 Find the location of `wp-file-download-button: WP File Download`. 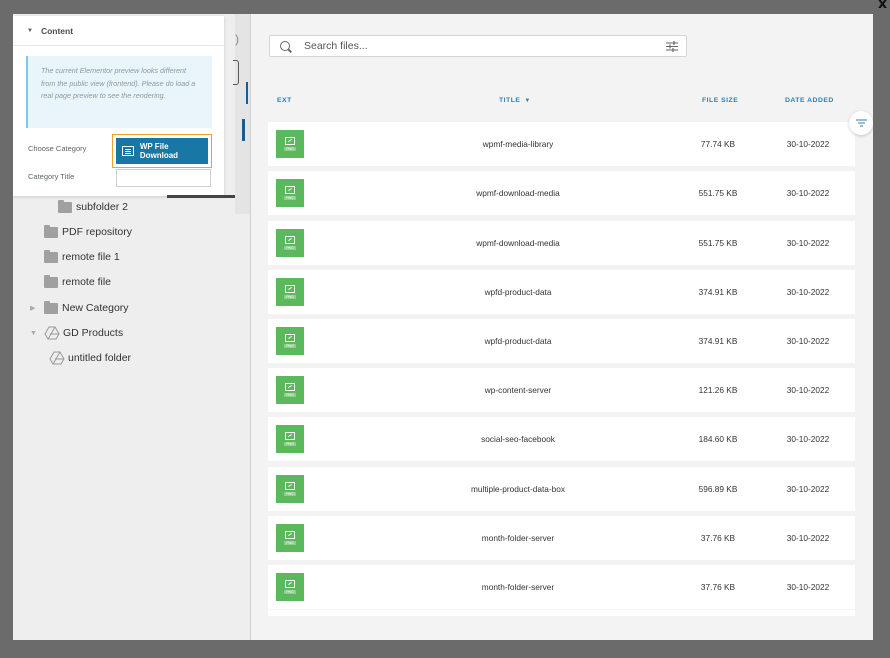

wp-file-download-button: WP File Download is located at coordinates (162, 151).